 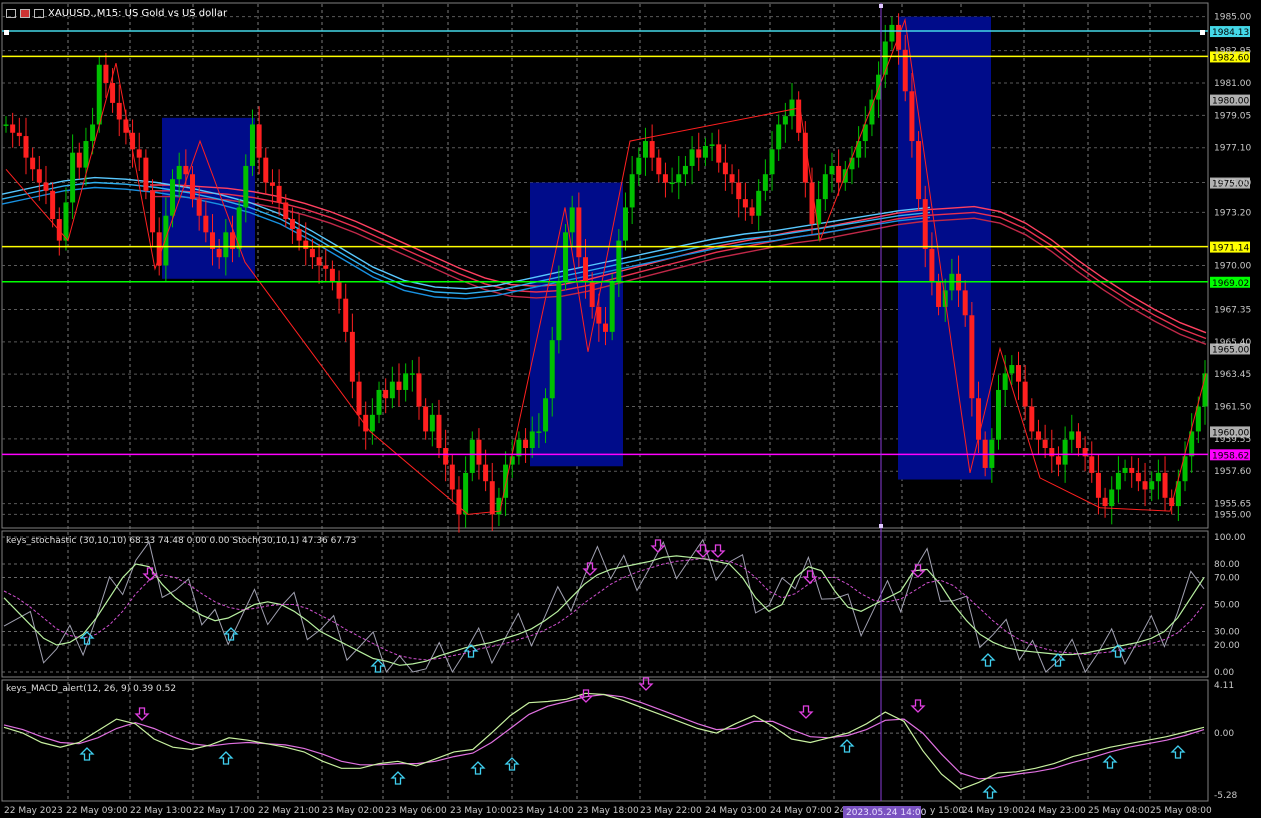 What do you see at coordinates (947, 811) in the screenshot?
I see `time-tick-label: y 15:00` at bounding box center [947, 811].